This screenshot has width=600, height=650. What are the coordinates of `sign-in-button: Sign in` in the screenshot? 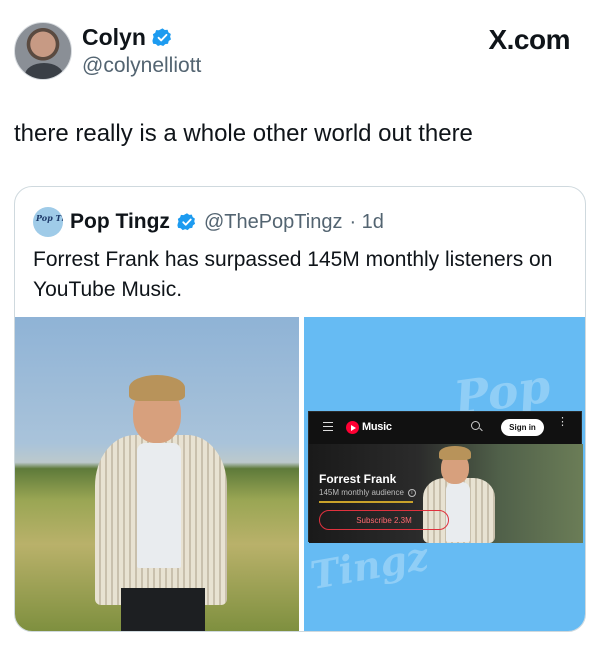 It's located at (522, 427).